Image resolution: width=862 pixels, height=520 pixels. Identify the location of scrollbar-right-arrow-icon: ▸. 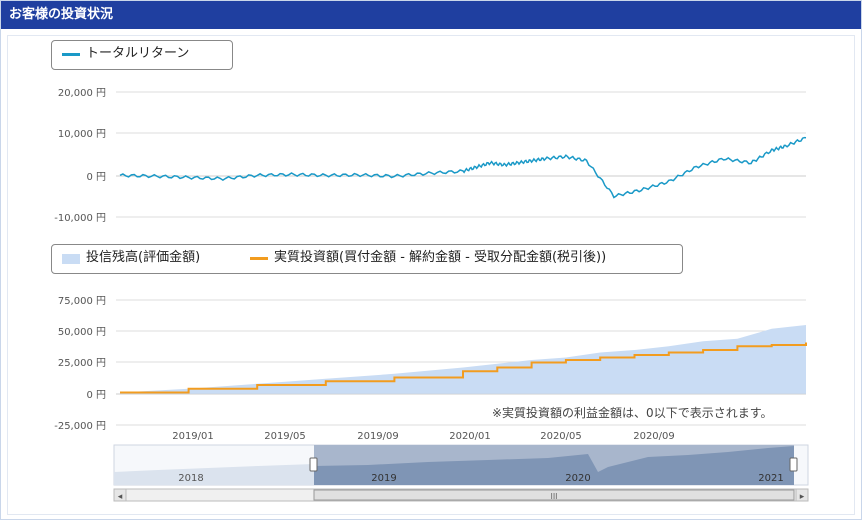
(802, 497).